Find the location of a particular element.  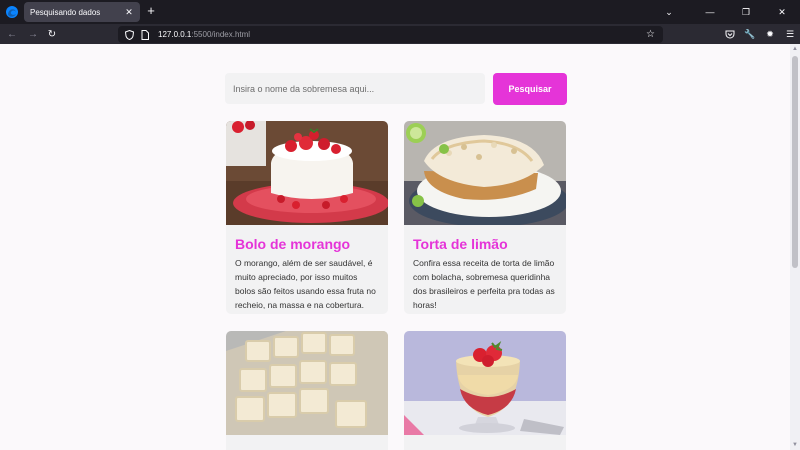

strawberry-cake-image is located at coordinates (307, 173).